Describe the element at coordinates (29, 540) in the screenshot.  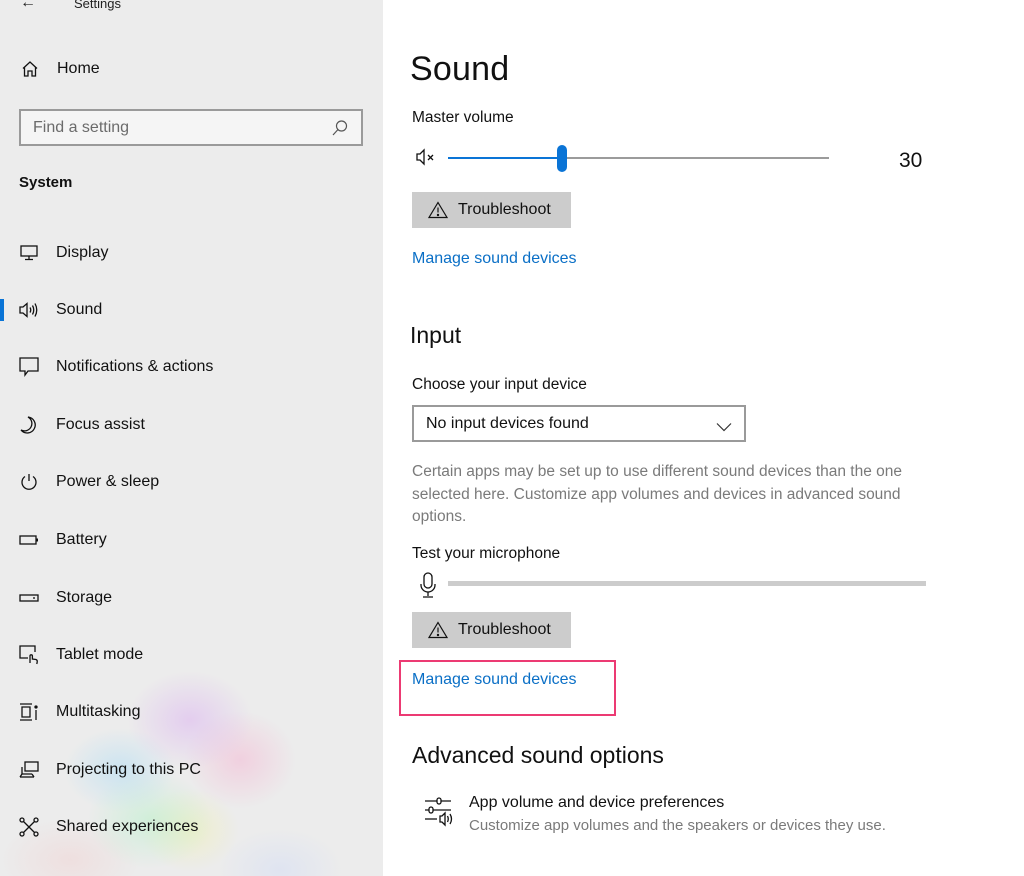
I see `battery-icon` at that location.